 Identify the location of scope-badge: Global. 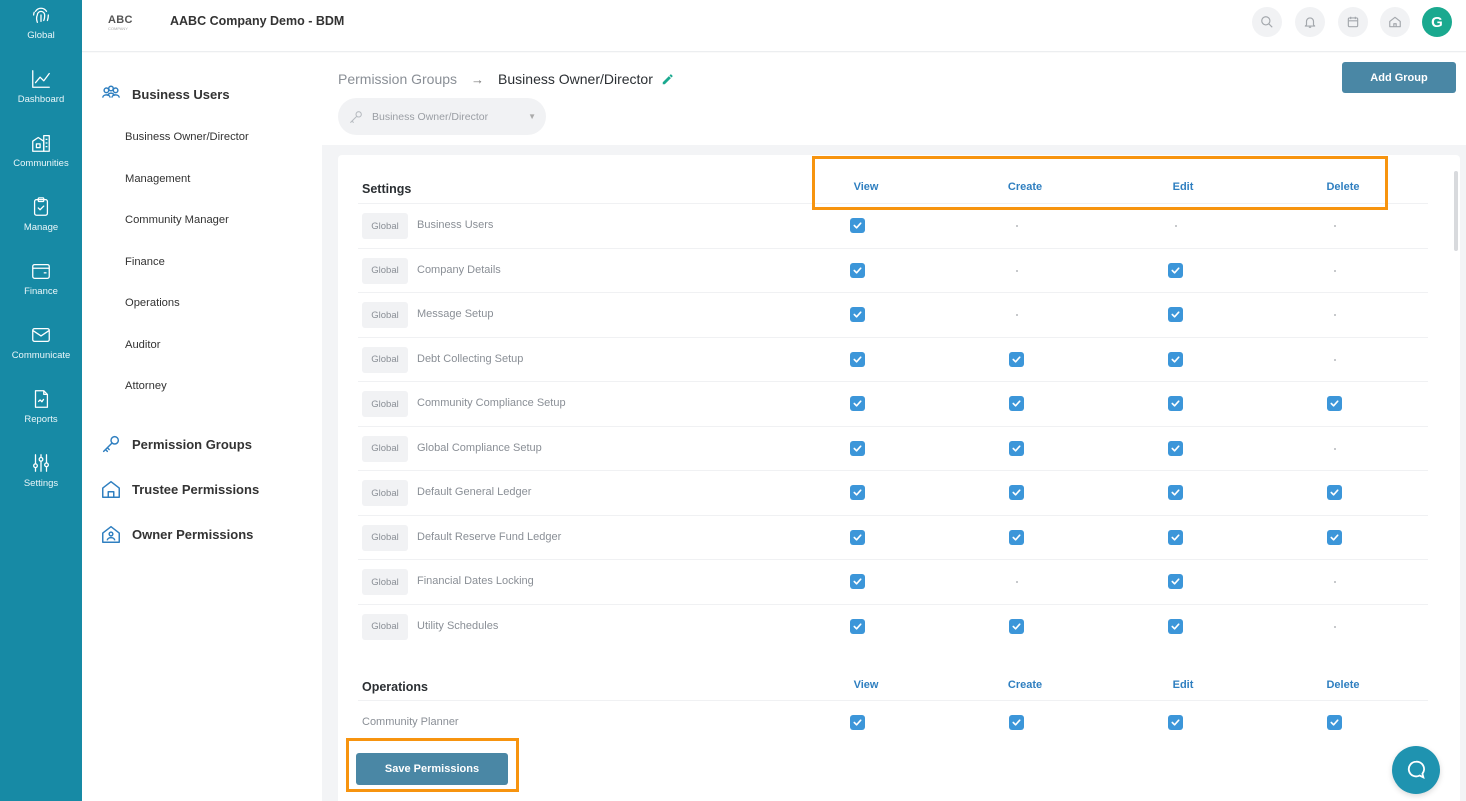
(385, 315).